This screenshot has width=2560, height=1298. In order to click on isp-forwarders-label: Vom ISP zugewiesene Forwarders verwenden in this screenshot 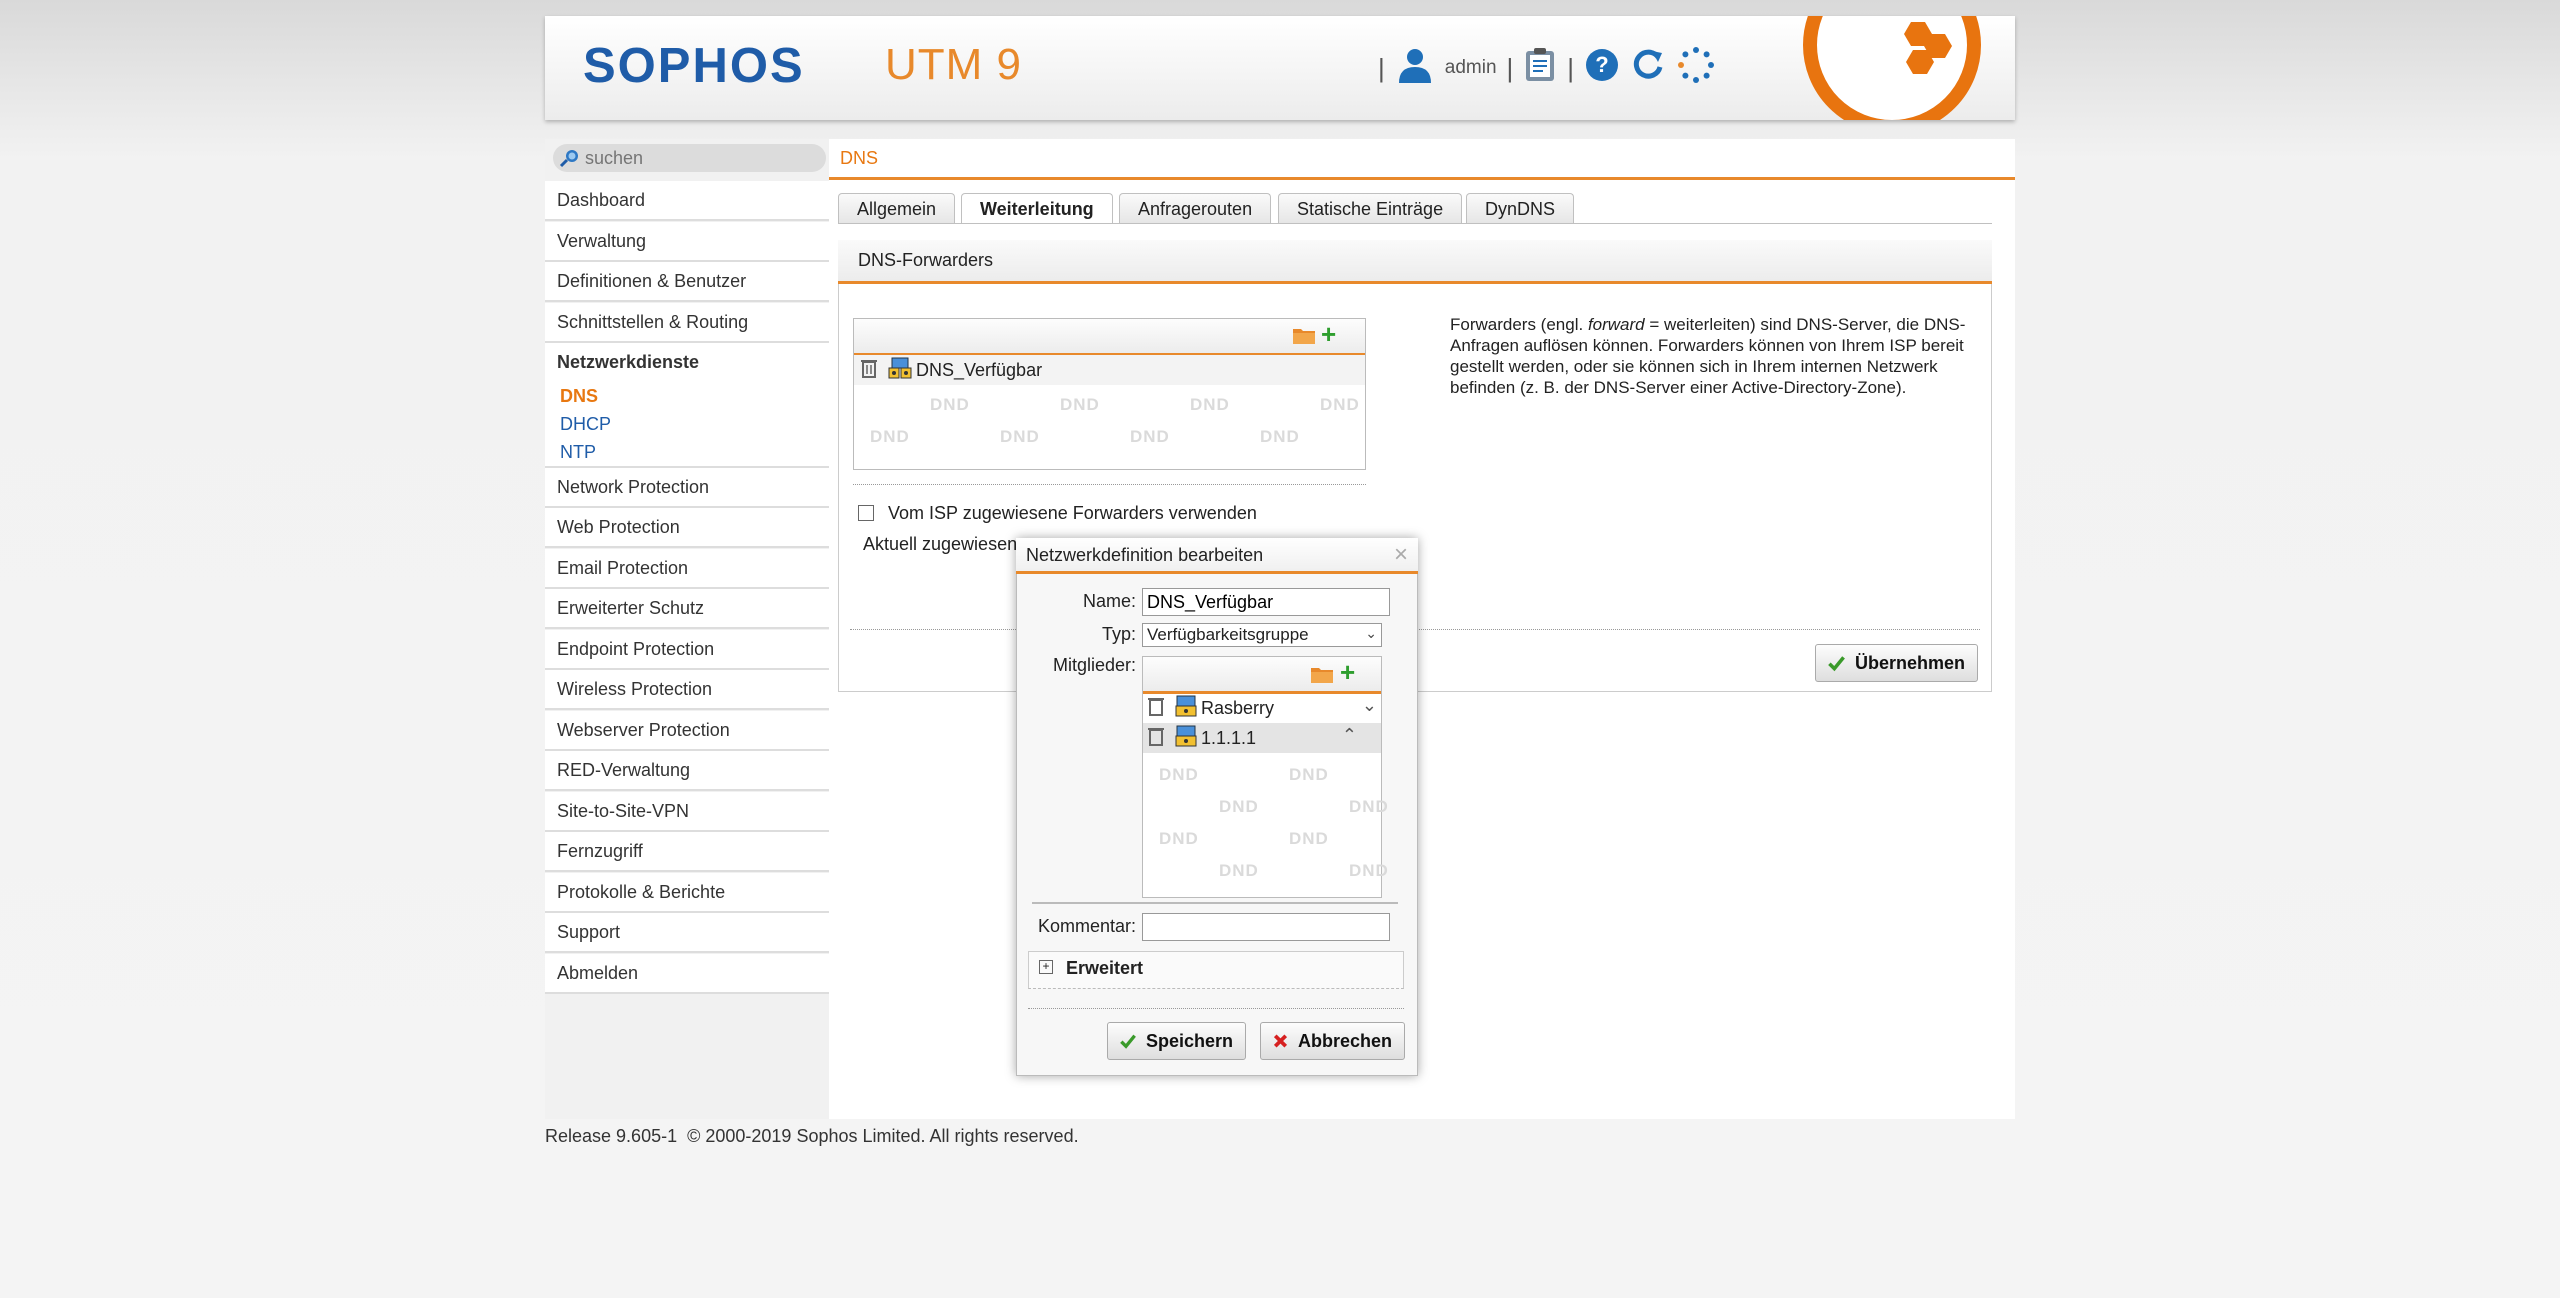, I will do `click(1072, 513)`.